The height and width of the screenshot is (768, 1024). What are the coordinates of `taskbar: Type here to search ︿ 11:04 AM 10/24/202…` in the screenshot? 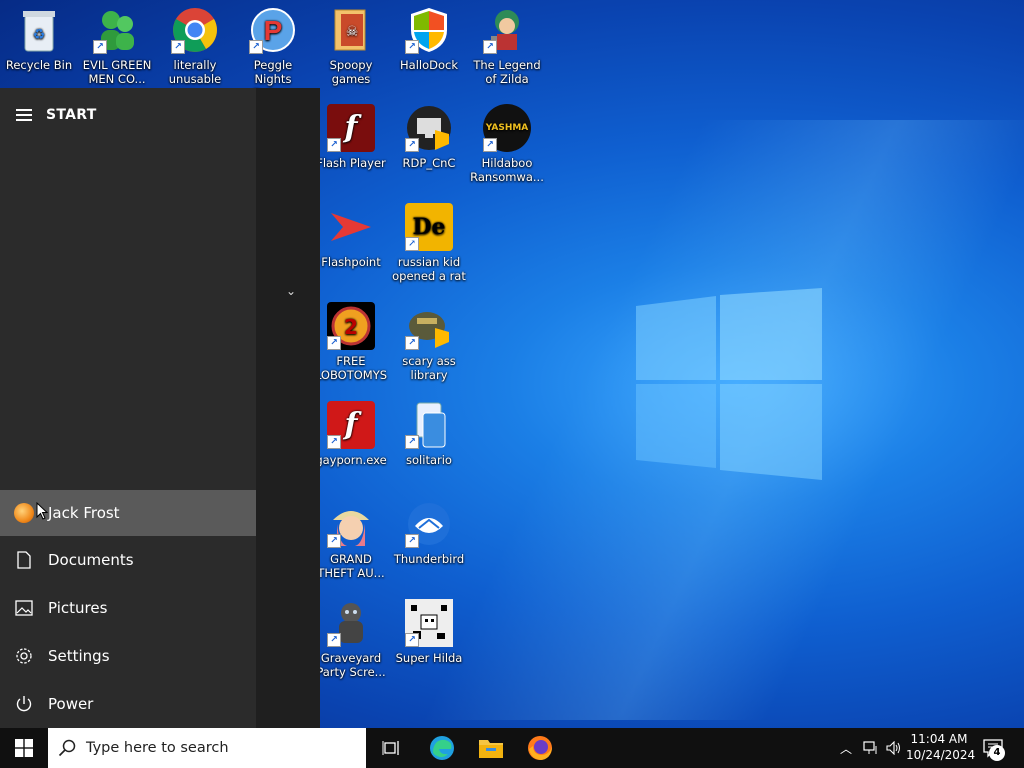 It's located at (512, 748).